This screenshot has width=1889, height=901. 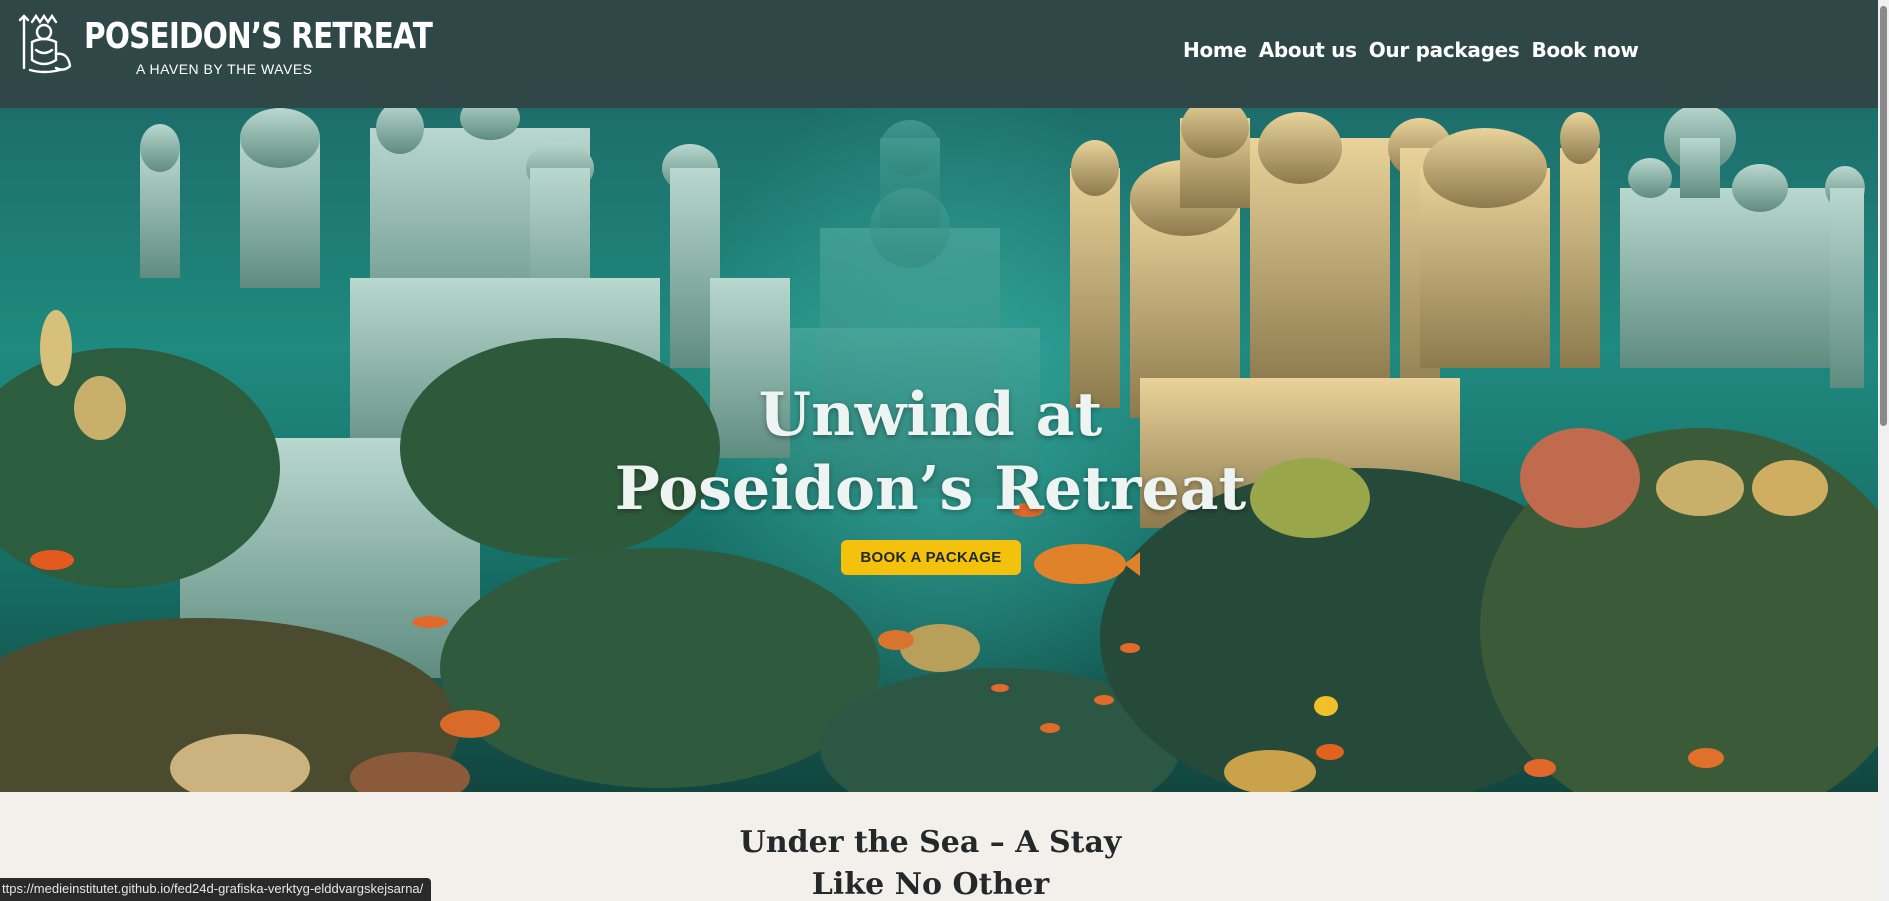 I want to click on far-right-palace, so click(x=1742, y=248).